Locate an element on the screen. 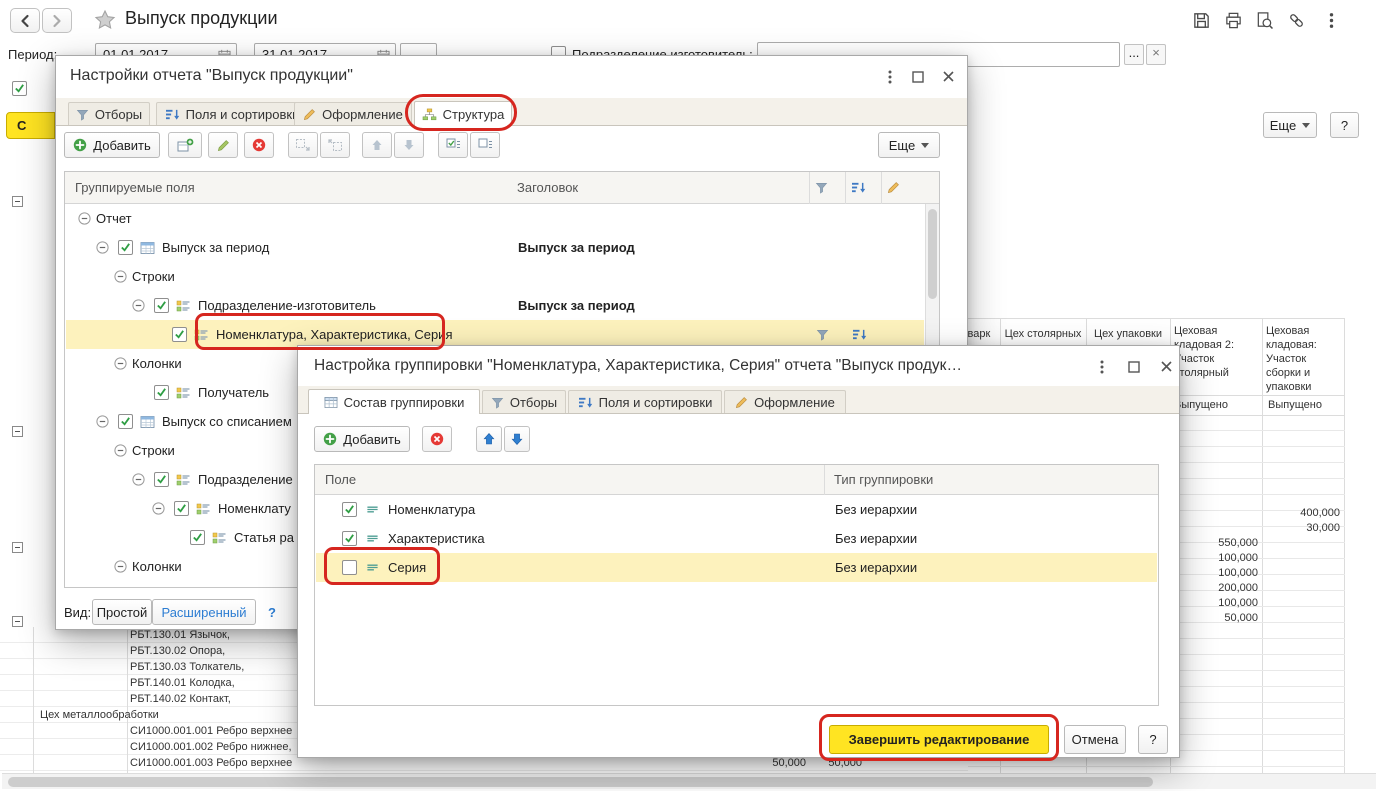  horizontal-scrollbar is located at coordinates (689, 781).